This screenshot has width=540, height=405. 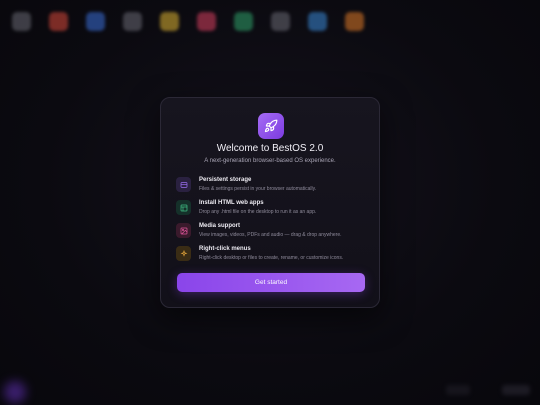 What do you see at coordinates (231, 203) in the screenshot?
I see `feature-title: Install HTML web apps` at bounding box center [231, 203].